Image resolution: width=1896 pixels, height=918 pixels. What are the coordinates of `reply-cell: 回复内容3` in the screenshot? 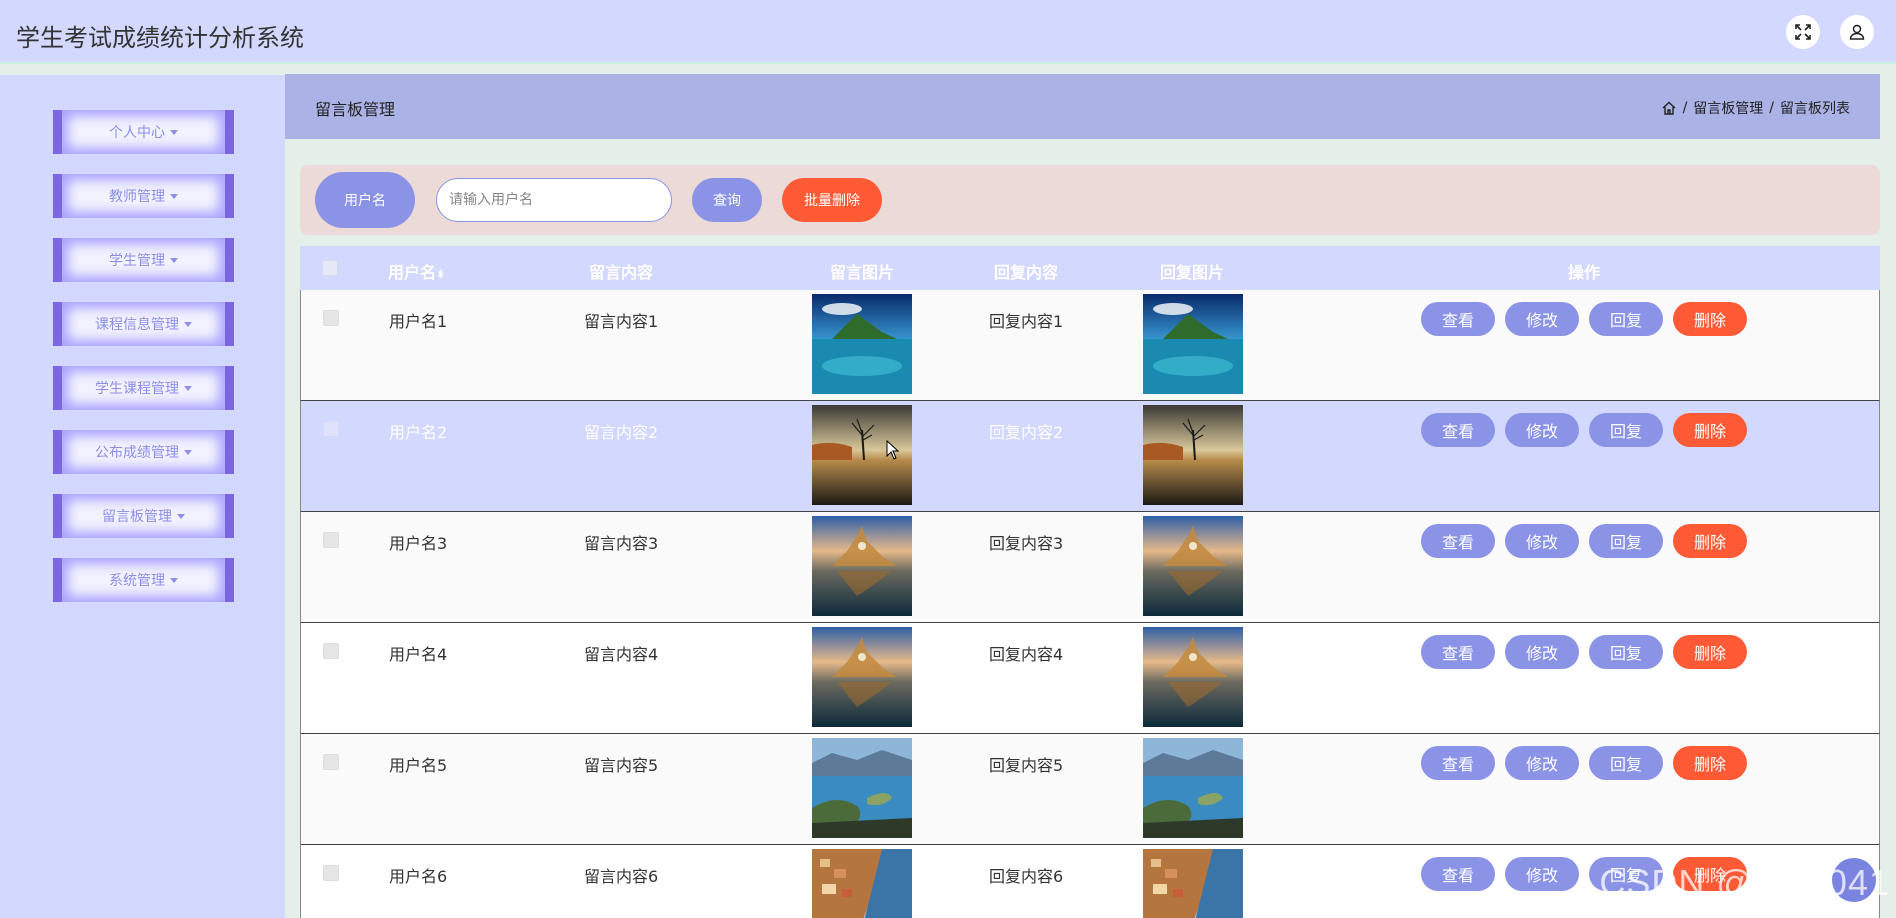 It's located at (1026, 543).